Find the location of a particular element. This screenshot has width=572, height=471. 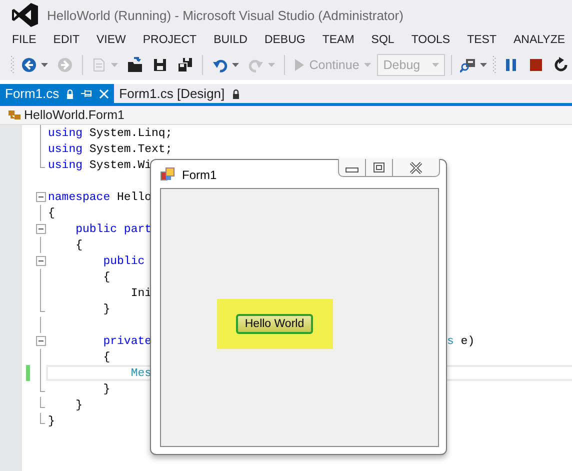

pin-icon is located at coordinates (86, 93).